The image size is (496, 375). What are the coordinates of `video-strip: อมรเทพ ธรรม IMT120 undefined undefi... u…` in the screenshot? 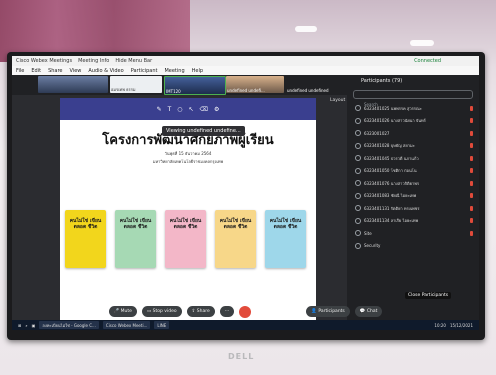 It's located at (179, 85).